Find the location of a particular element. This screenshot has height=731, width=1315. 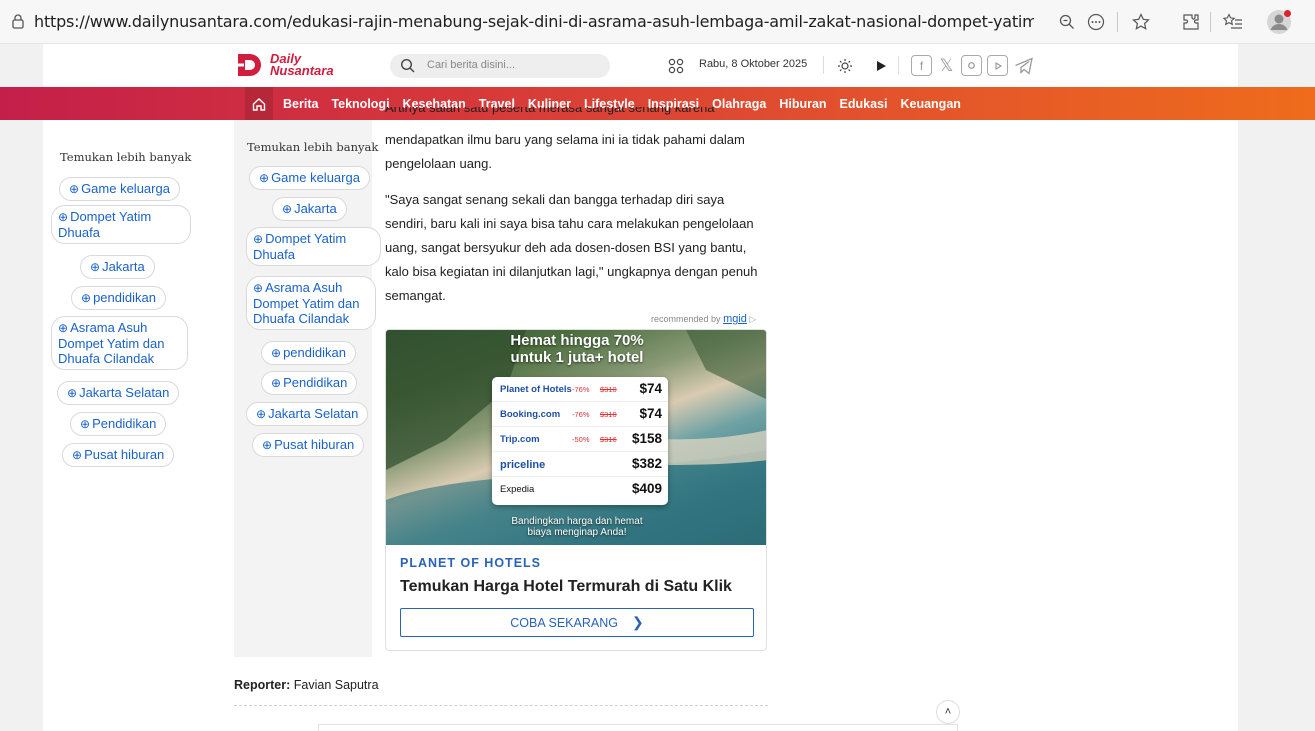

ad-choices-icon: ▷ is located at coordinates (753, 319).